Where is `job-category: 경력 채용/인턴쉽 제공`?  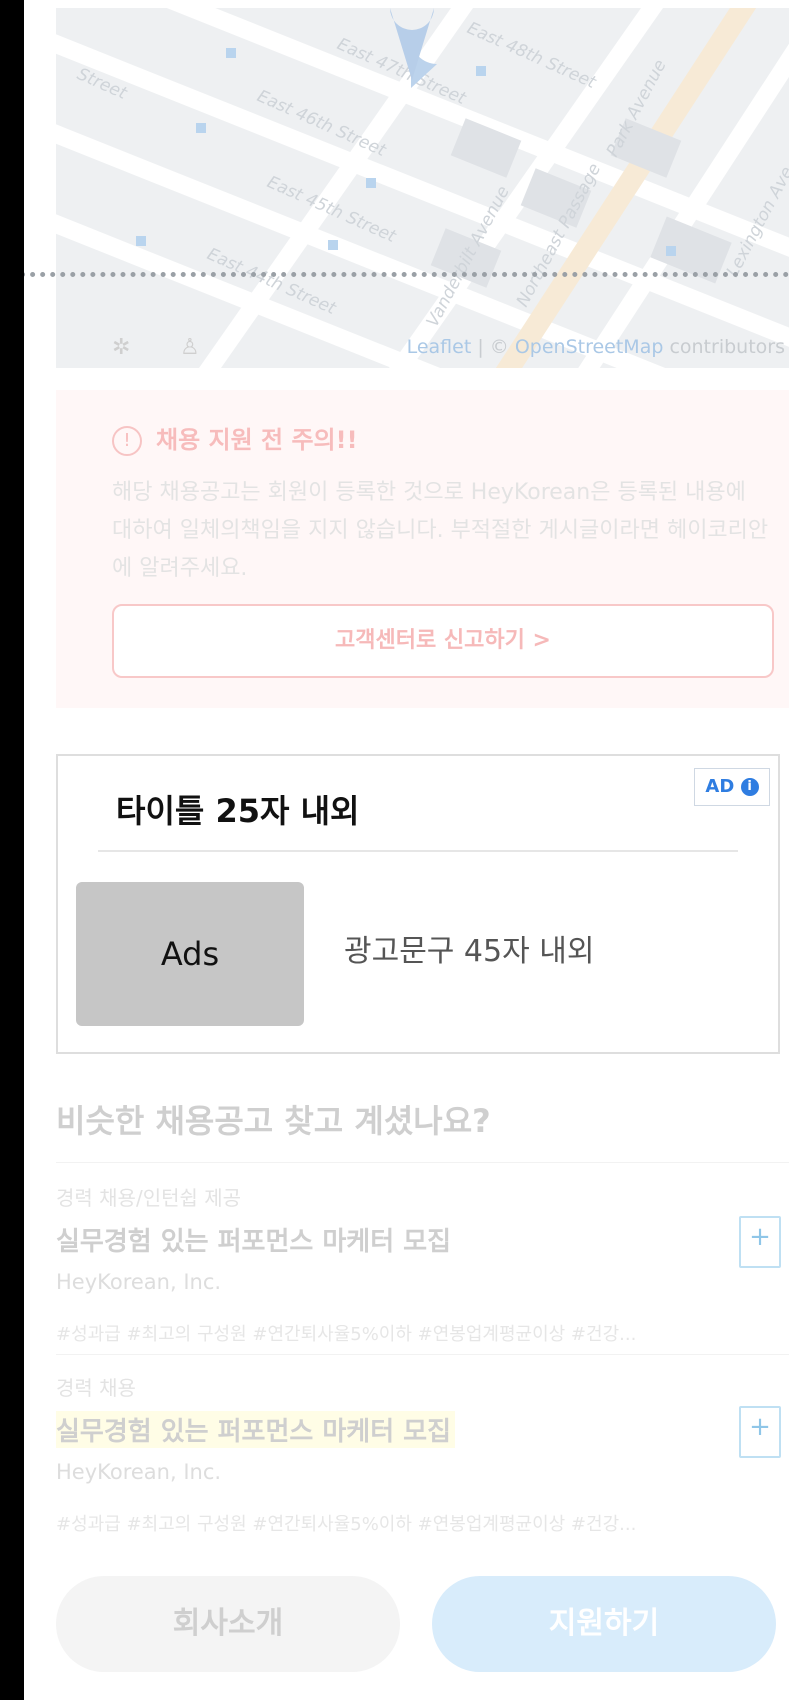 job-category: 경력 채용/인턴쉽 제공 is located at coordinates (149, 1198).